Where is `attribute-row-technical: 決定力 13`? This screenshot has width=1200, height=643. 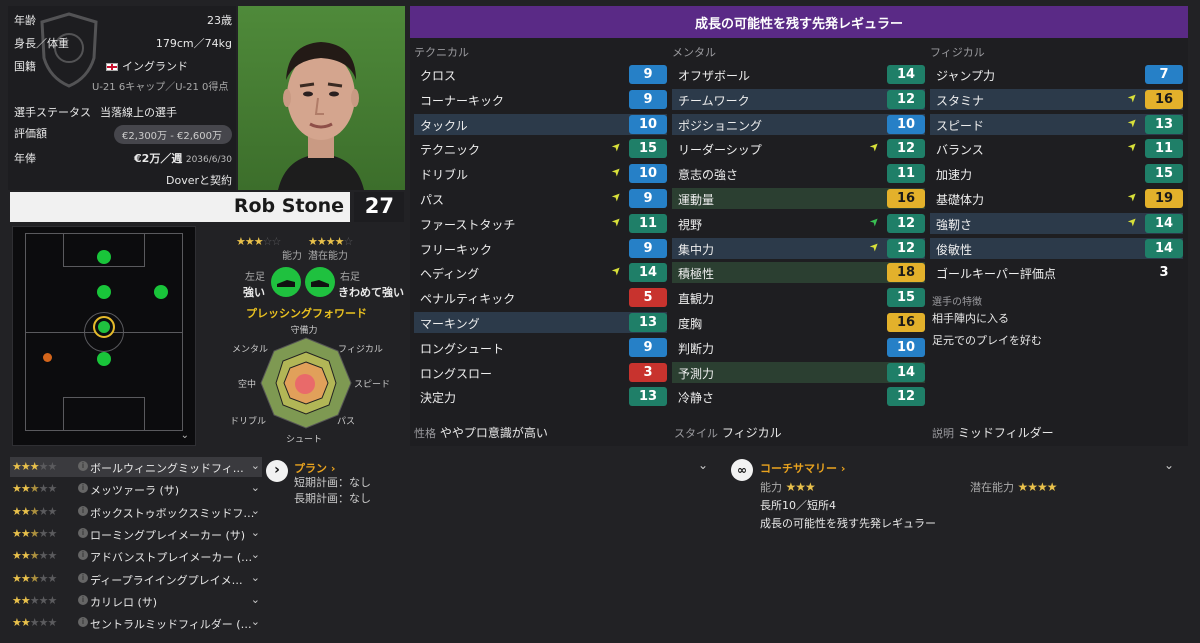 attribute-row-technical: 決定力 13 is located at coordinates (540, 396).